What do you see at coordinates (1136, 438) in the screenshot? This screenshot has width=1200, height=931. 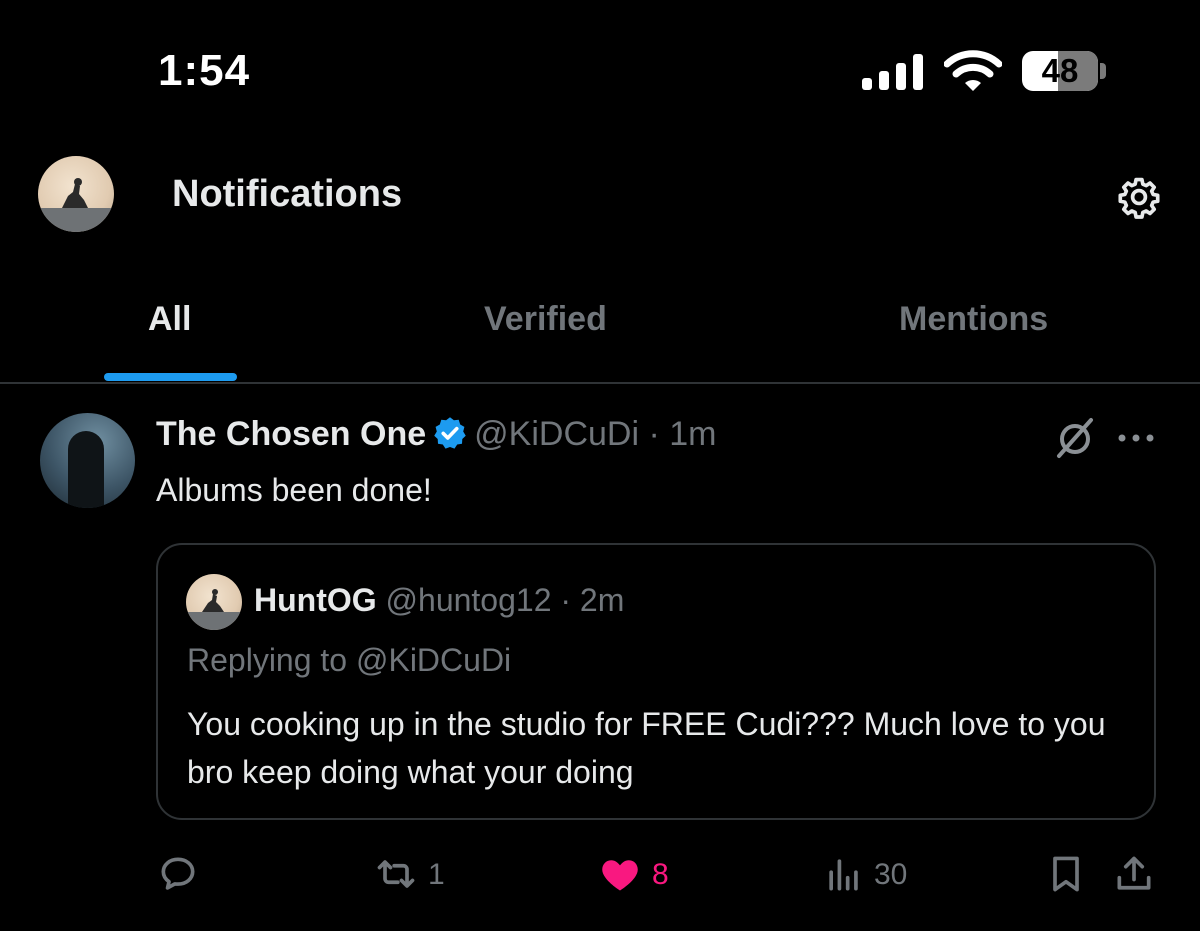 I see `more-options-icon` at bounding box center [1136, 438].